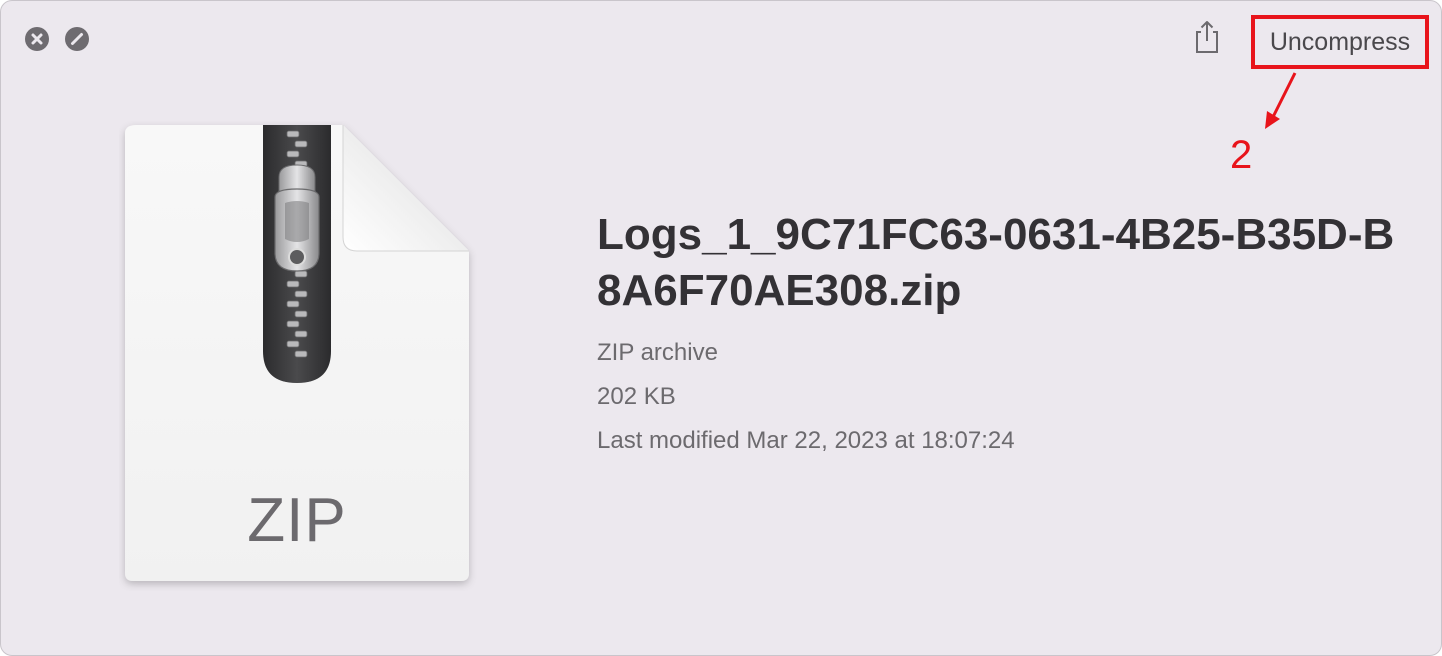 This screenshot has height=656, width=1442. I want to click on uncompress-label: Uncompress, so click(1340, 41).